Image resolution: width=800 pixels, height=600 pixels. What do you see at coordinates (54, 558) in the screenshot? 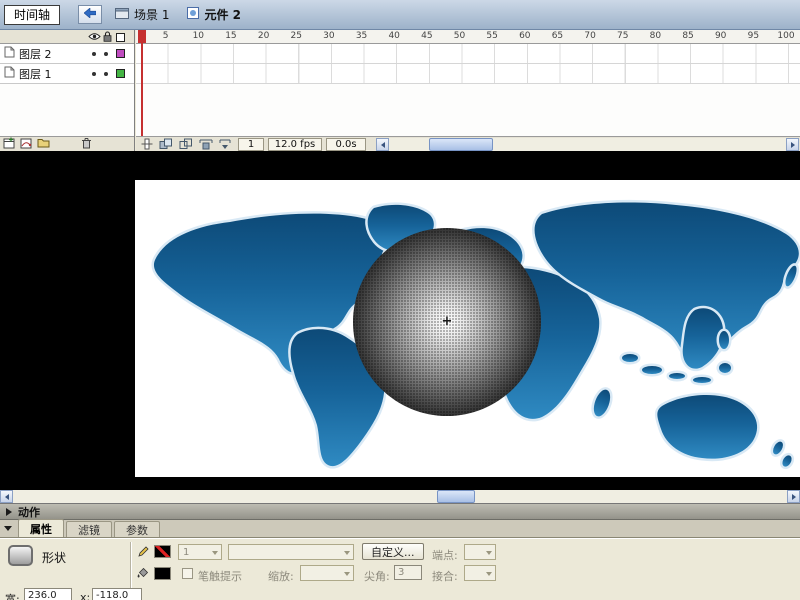
I see `selection-type-label: 形状` at bounding box center [54, 558].